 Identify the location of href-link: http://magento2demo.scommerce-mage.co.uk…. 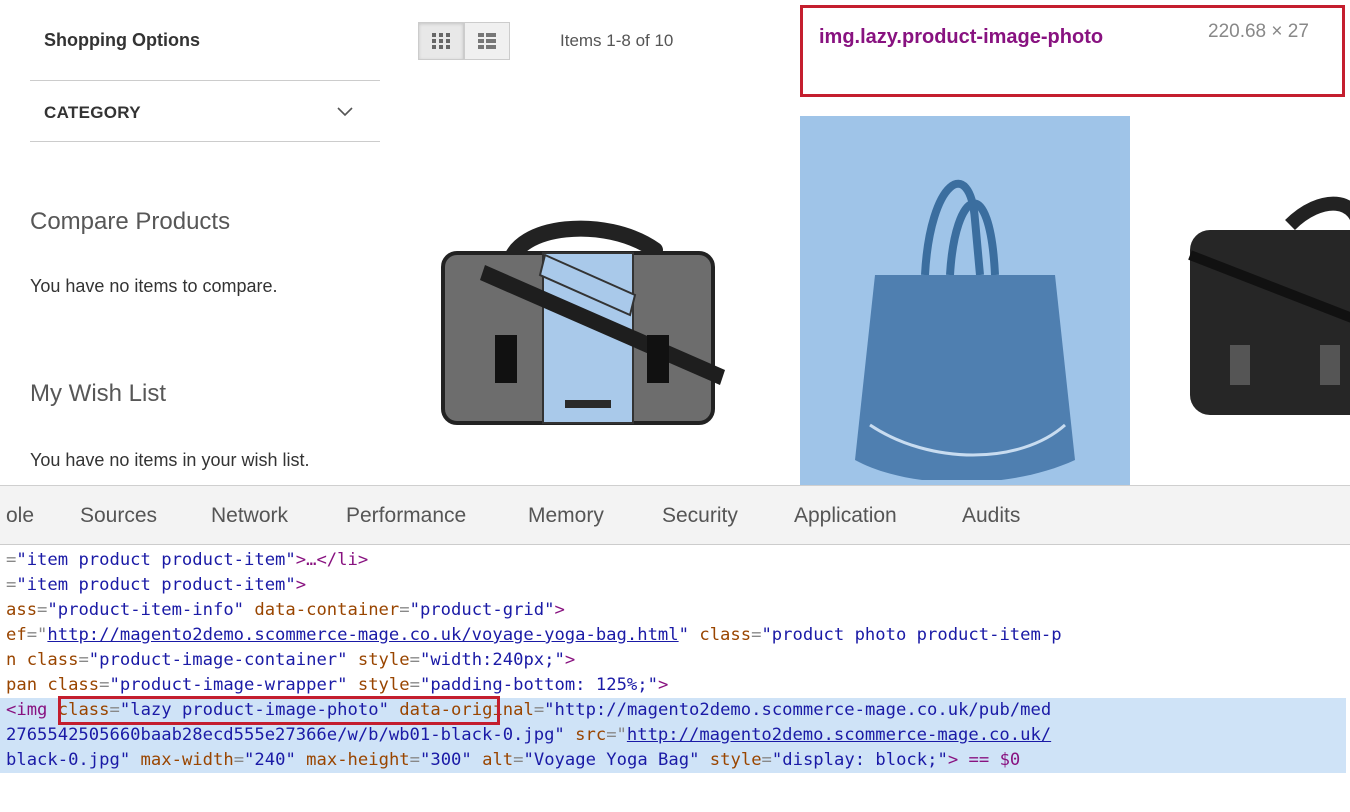
(362, 635).